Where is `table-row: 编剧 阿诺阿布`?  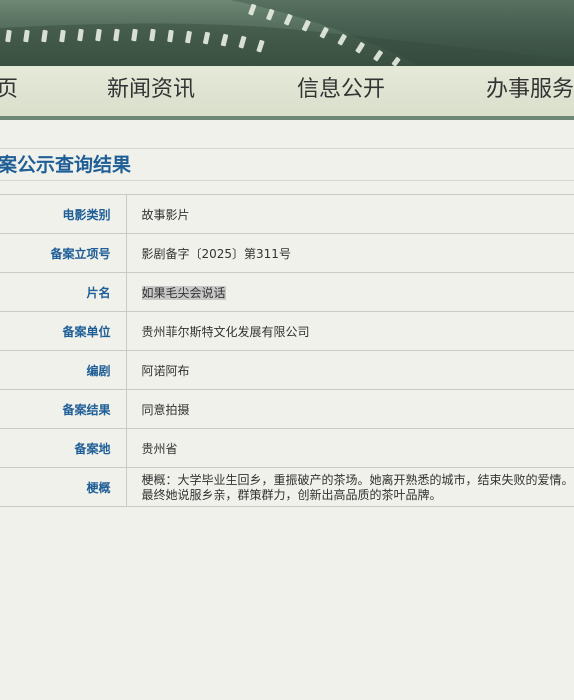 table-row: 编剧 阿诺阿布 is located at coordinates (287, 370).